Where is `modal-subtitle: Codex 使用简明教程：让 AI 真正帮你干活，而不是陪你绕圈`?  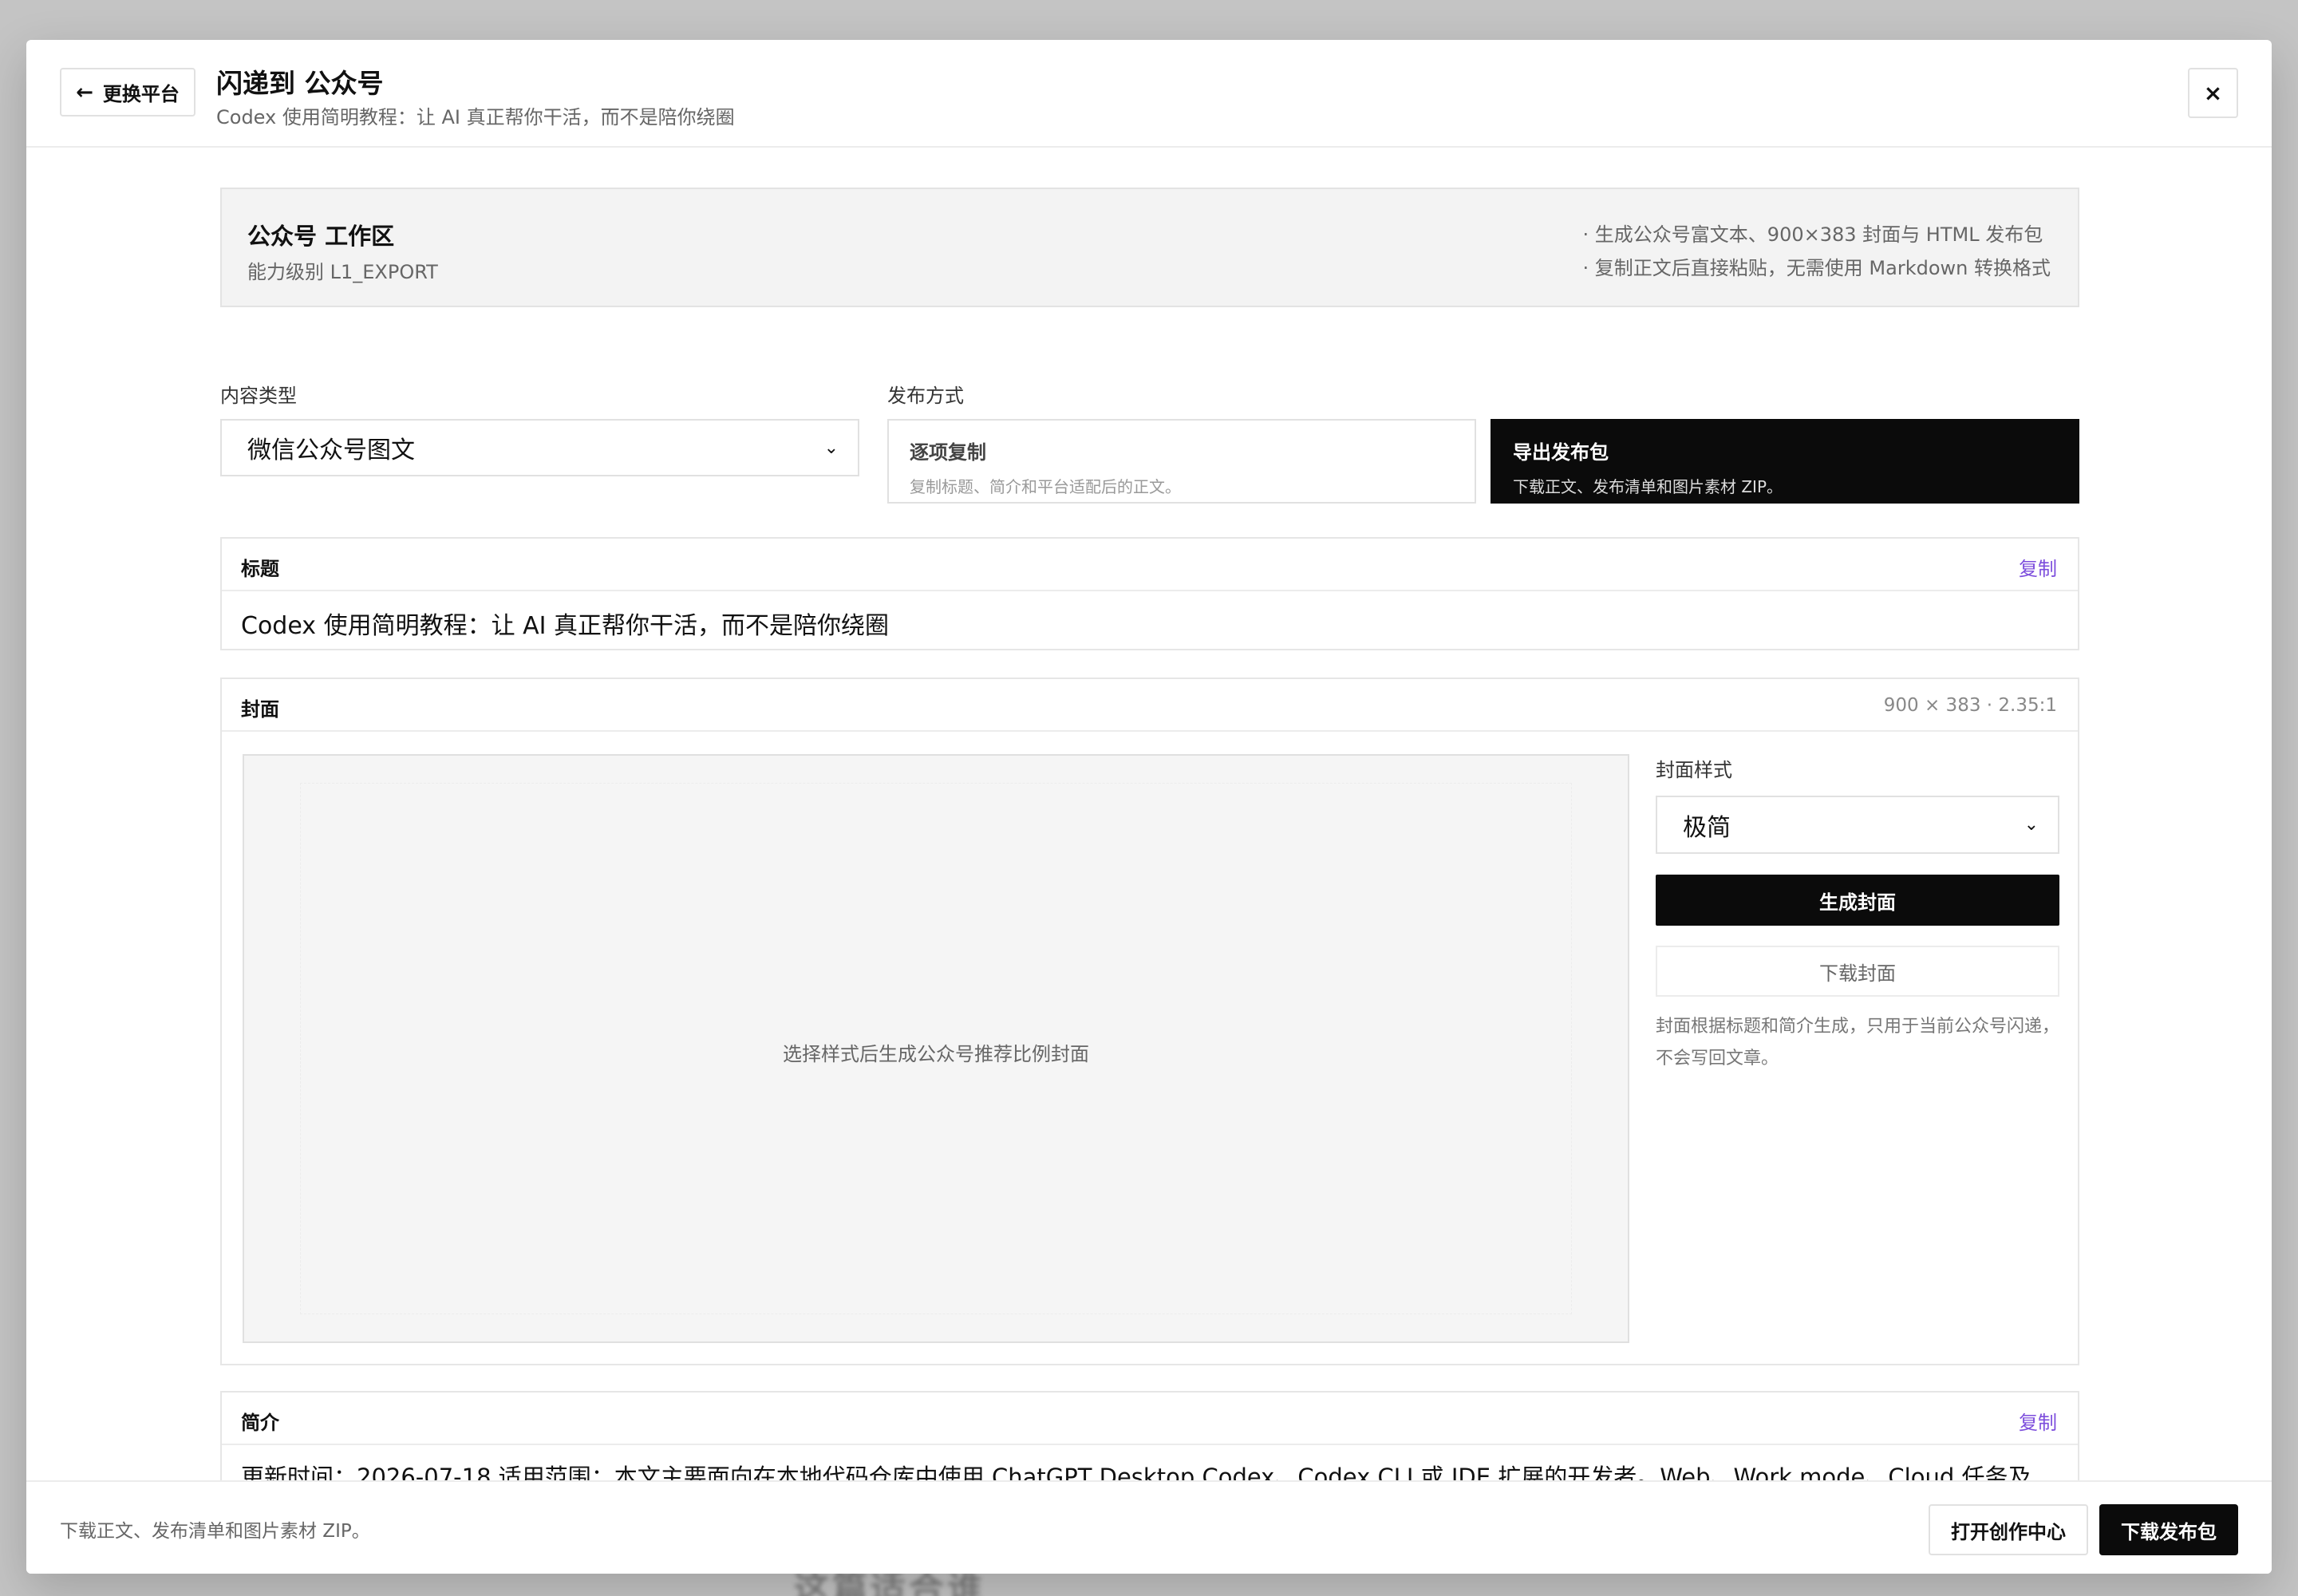 modal-subtitle: Codex 使用简明教程：让 AI 真正帮你干活，而不是陪你绕圈 is located at coordinates (476, 117).